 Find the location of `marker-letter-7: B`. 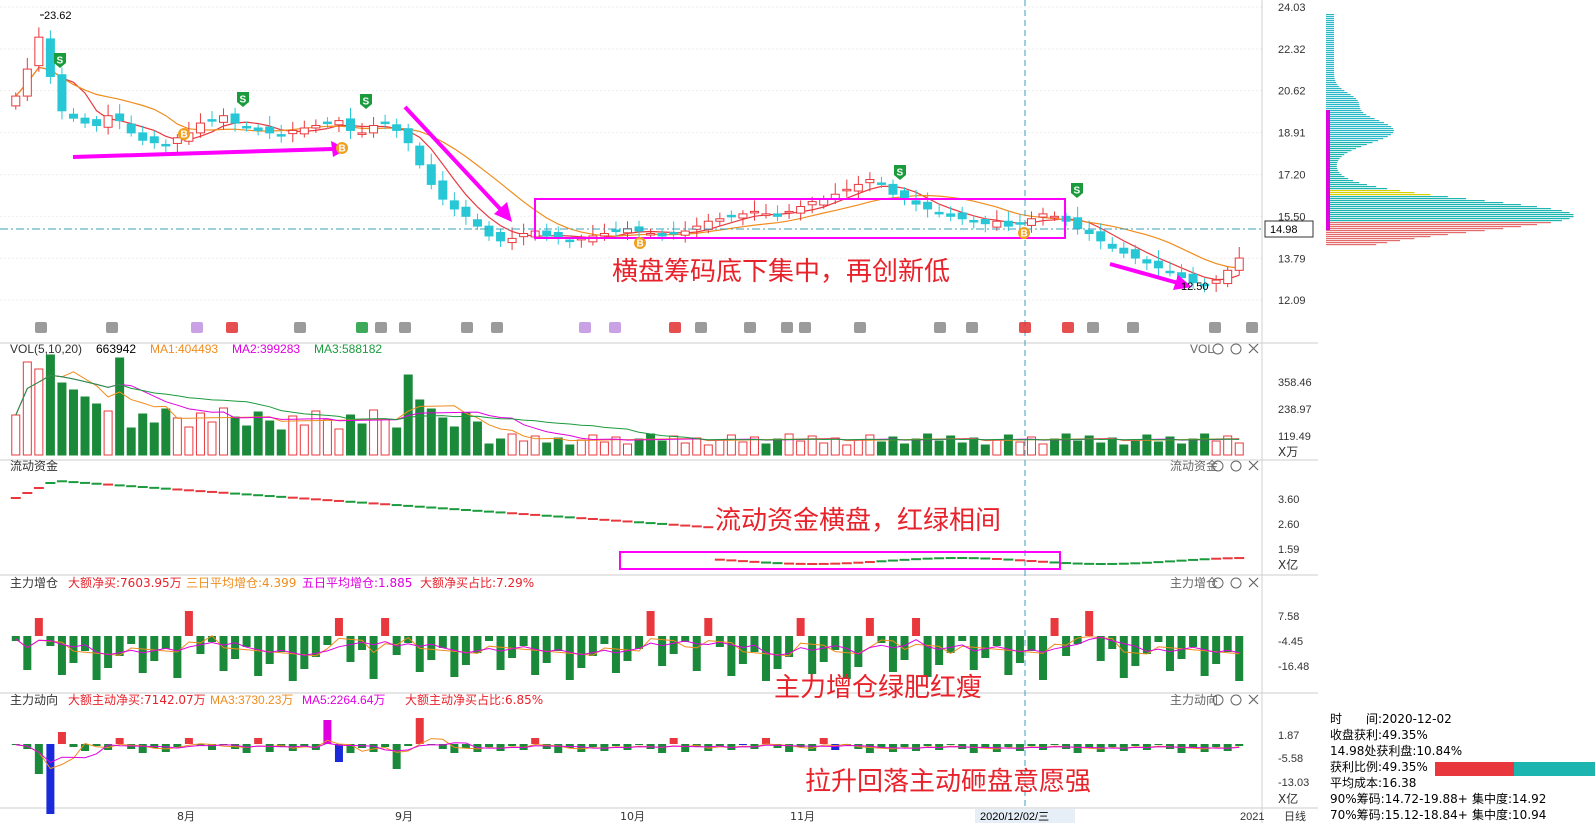

marker-letter-7: B is located at coordinates (640, 244).